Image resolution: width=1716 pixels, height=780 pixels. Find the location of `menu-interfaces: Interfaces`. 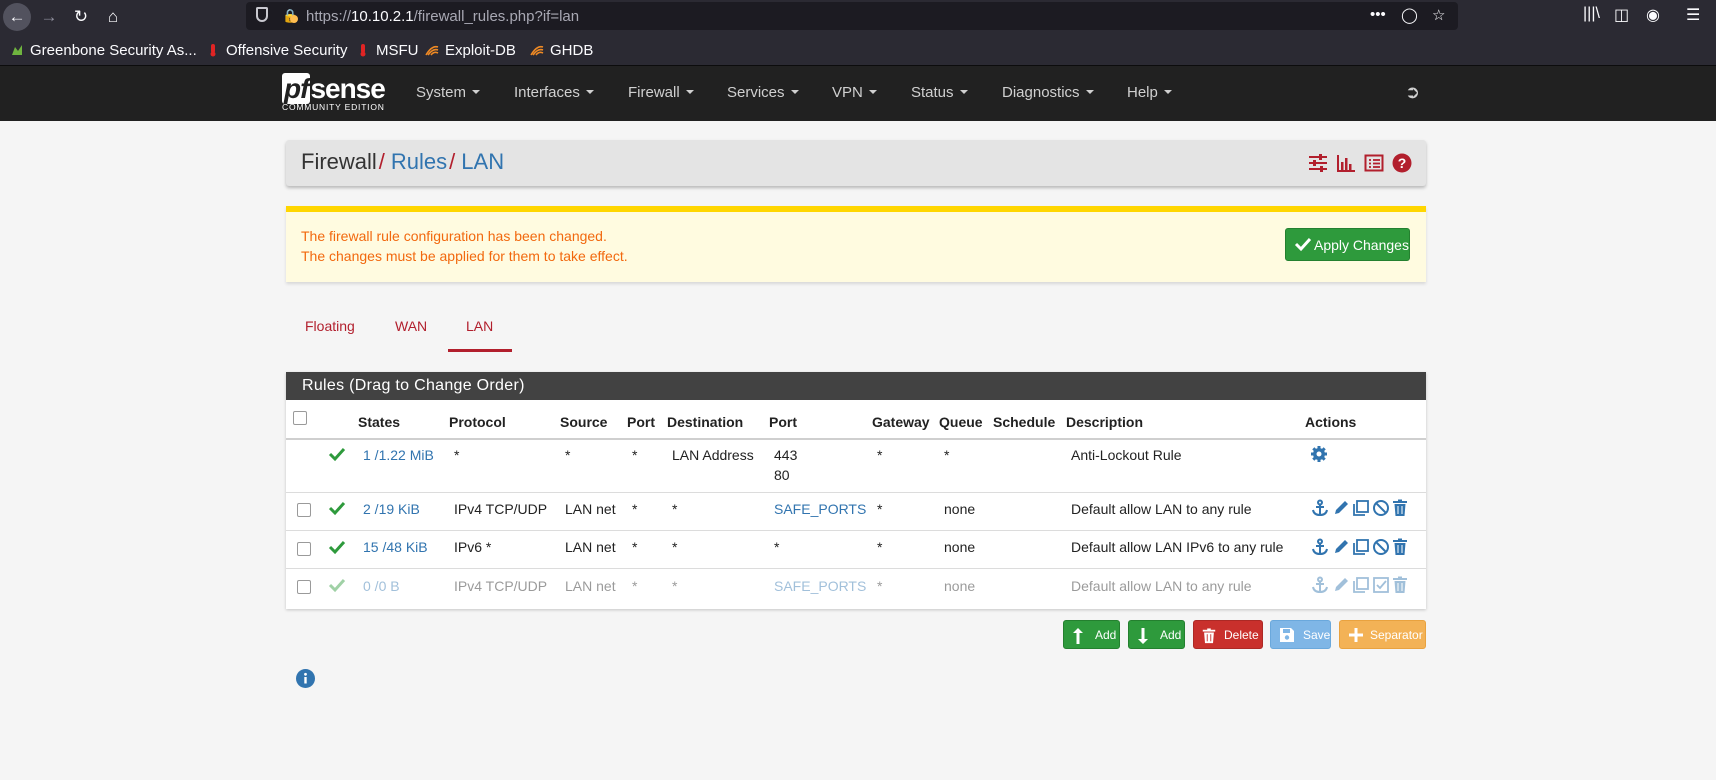

menu-interfaces: Interfaces is located at coordinates (554, 92).